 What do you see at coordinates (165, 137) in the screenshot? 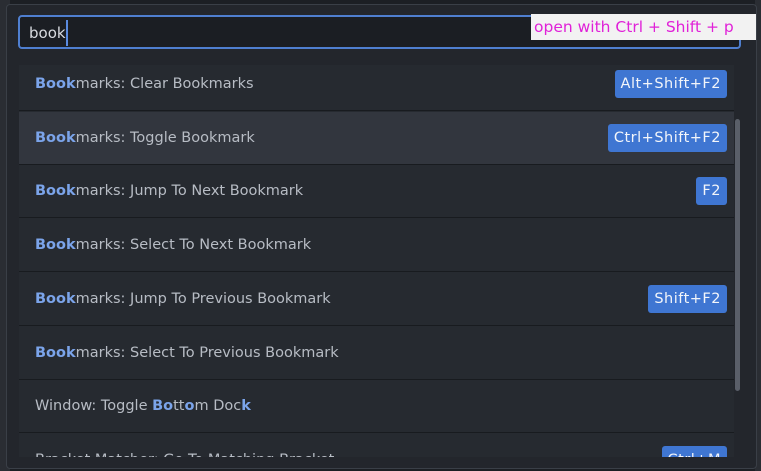
I see `label-text: marks: Toggle Bookmark` at bounding box center [165, 137].